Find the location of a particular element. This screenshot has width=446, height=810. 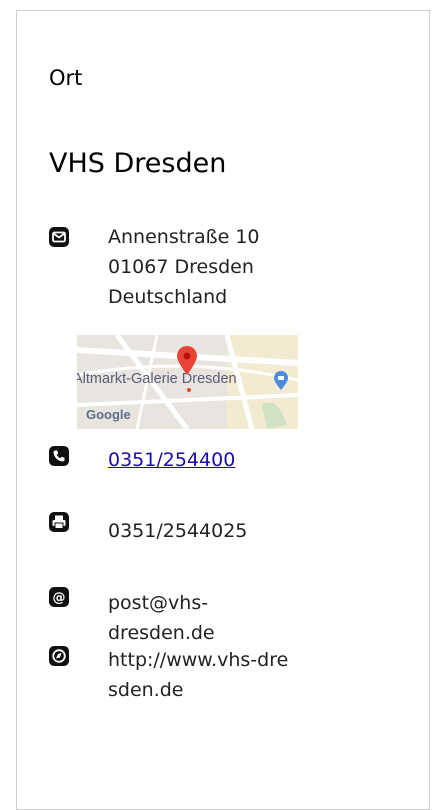

organization-name: VHS Dresden is located at coordinates (138, 163).